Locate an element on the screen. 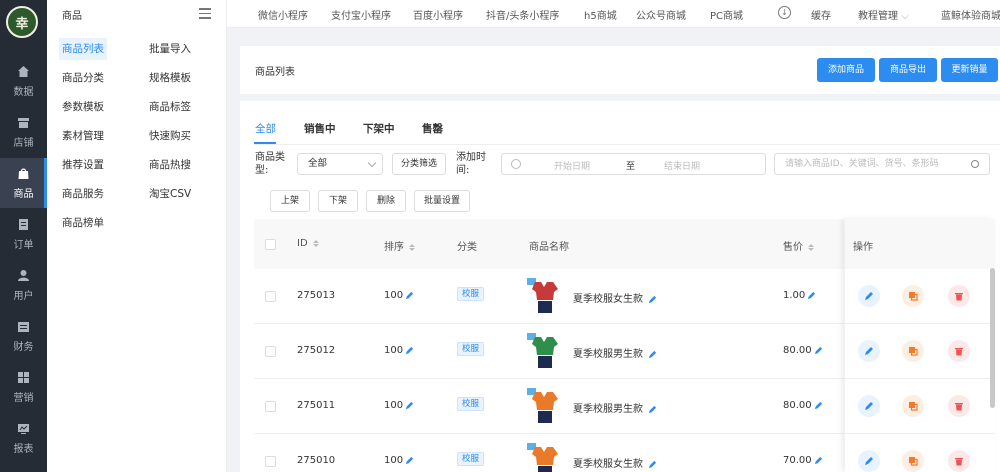 The image size is (1000, 472). vertical-scrollbar is located at coordinates (992, 338).